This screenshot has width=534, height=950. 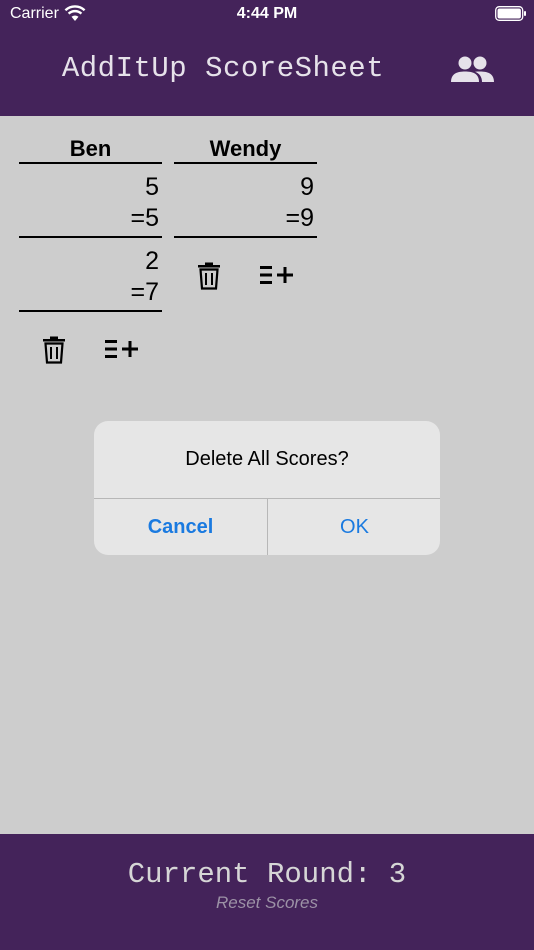 I want to click on player-column-ben: Ben 5 =5 2 =7, so click(x=90, y=250).